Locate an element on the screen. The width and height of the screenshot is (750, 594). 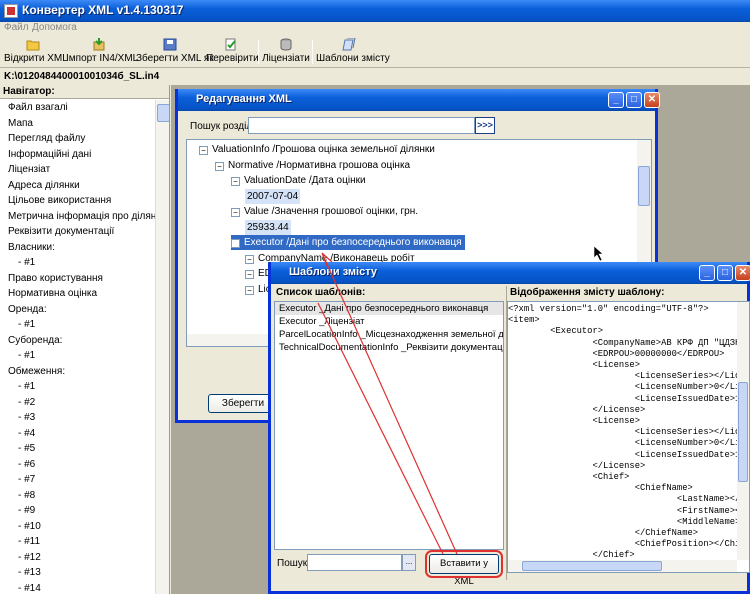
navigator-item: - #2 is located at coordinates (77, 403).